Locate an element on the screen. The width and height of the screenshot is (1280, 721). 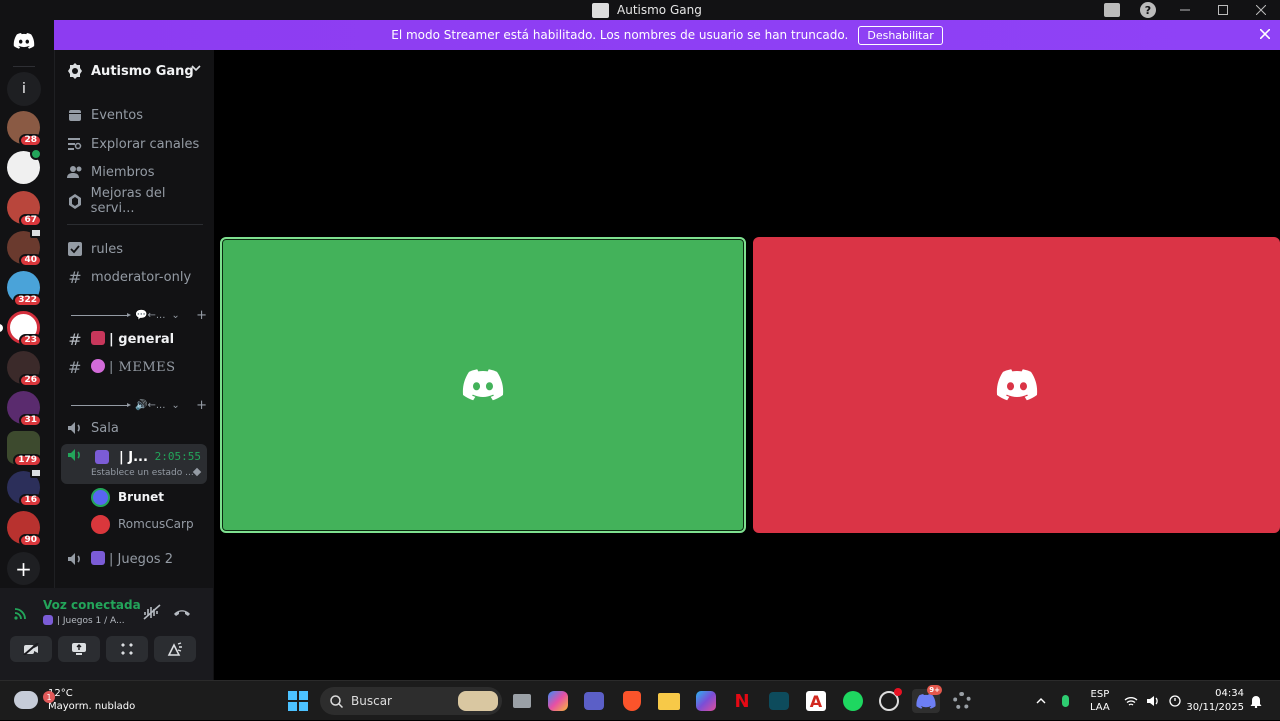
info-button: i is located at coordinates (24, 89).